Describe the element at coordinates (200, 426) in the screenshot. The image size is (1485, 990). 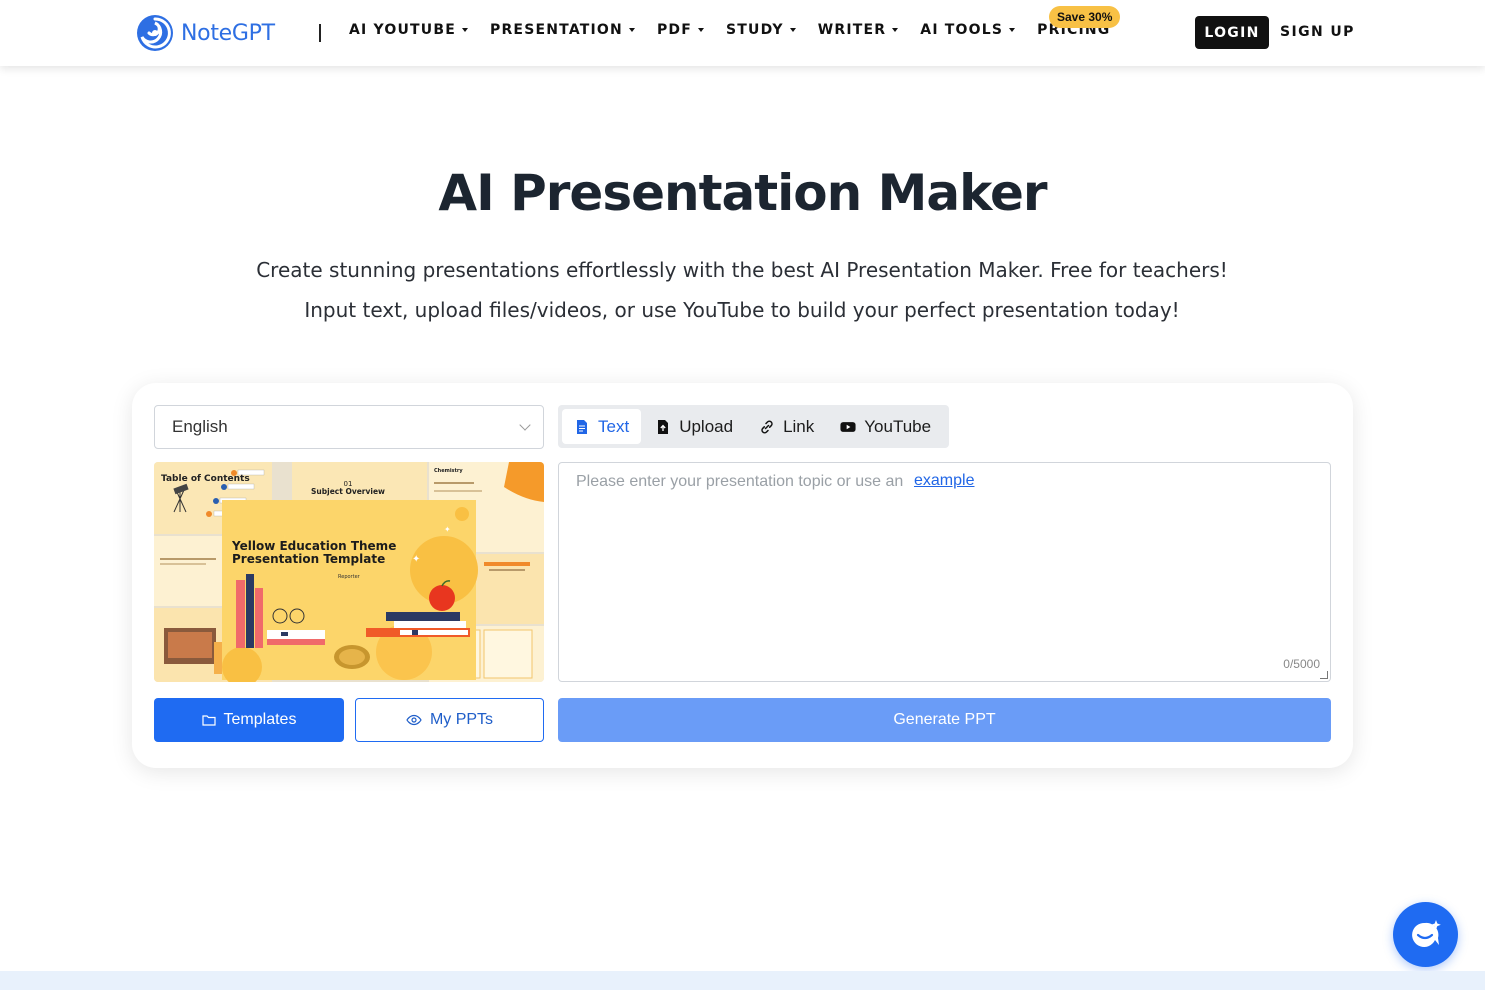
I see `language-value: English` at that location.